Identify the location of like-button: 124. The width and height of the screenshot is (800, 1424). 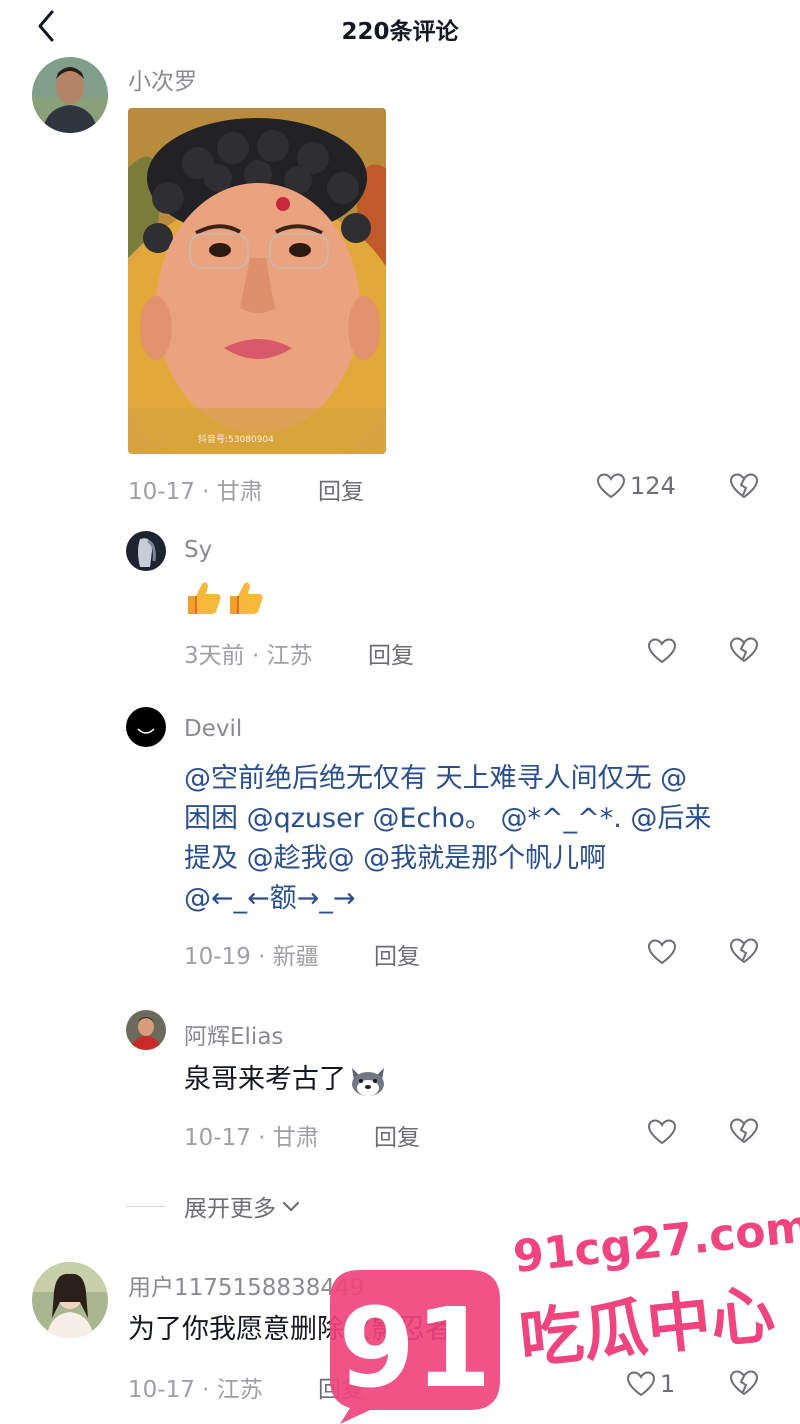
(636, 486).